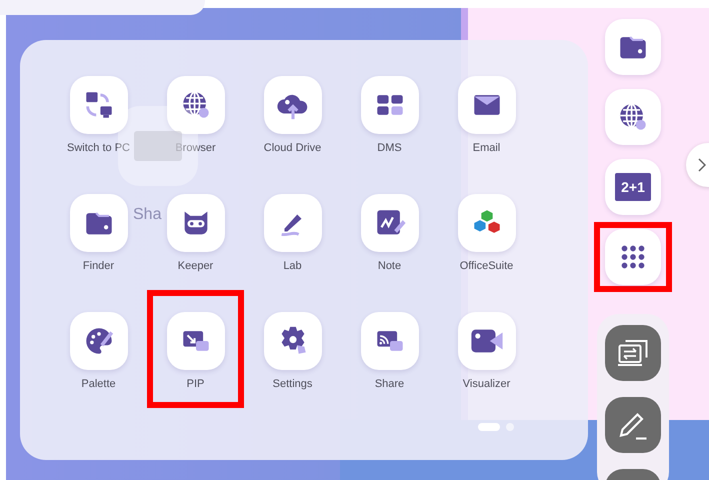 The width and height of the screenshot is (709, 480). I want to click on app-tile: OfficeSuite, so click(487, 233).